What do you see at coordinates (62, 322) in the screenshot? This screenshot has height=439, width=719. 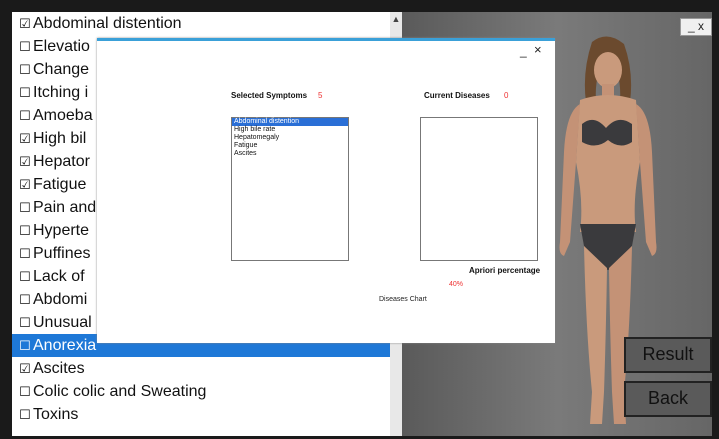 I see `symptom-label: Unusual` at bounding box center [62, 322].